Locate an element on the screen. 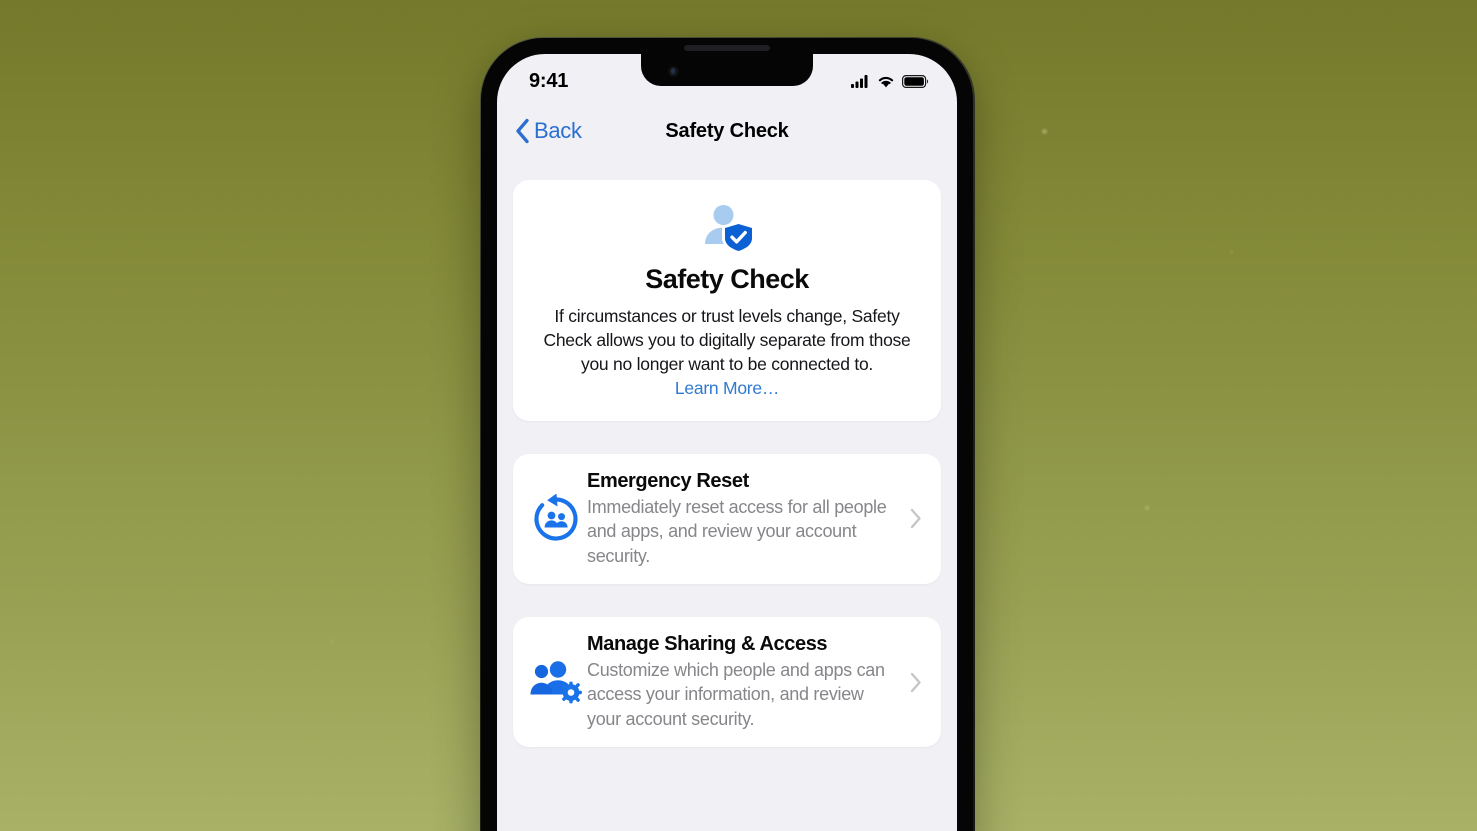 This screenshot has width=1477, height=831. status-bar-time: 9:41 is located at coordinates (549, 80).